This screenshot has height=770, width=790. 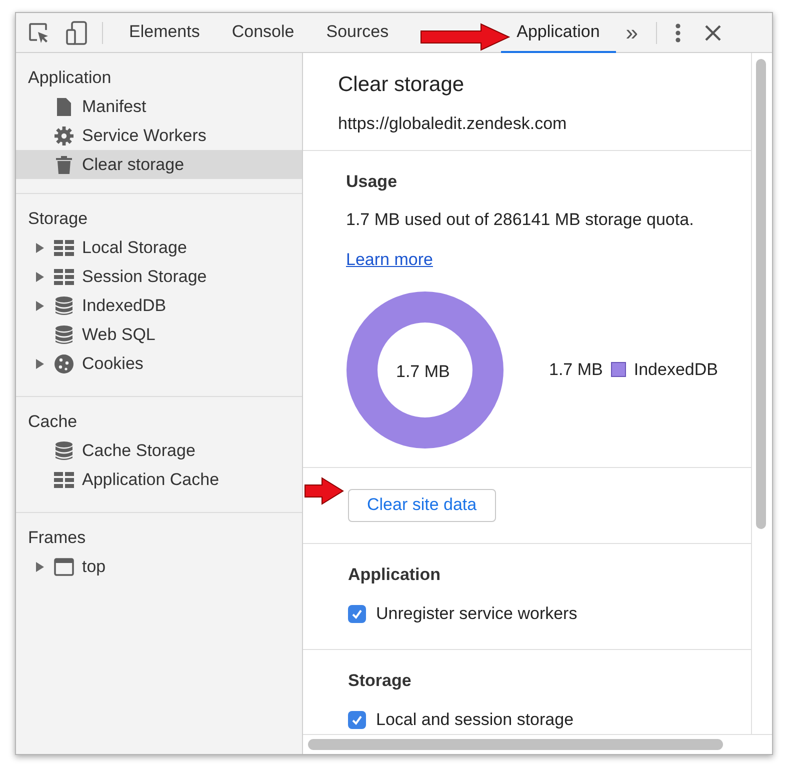 I want to click on inspect-icon, so click(x=39, y=33).